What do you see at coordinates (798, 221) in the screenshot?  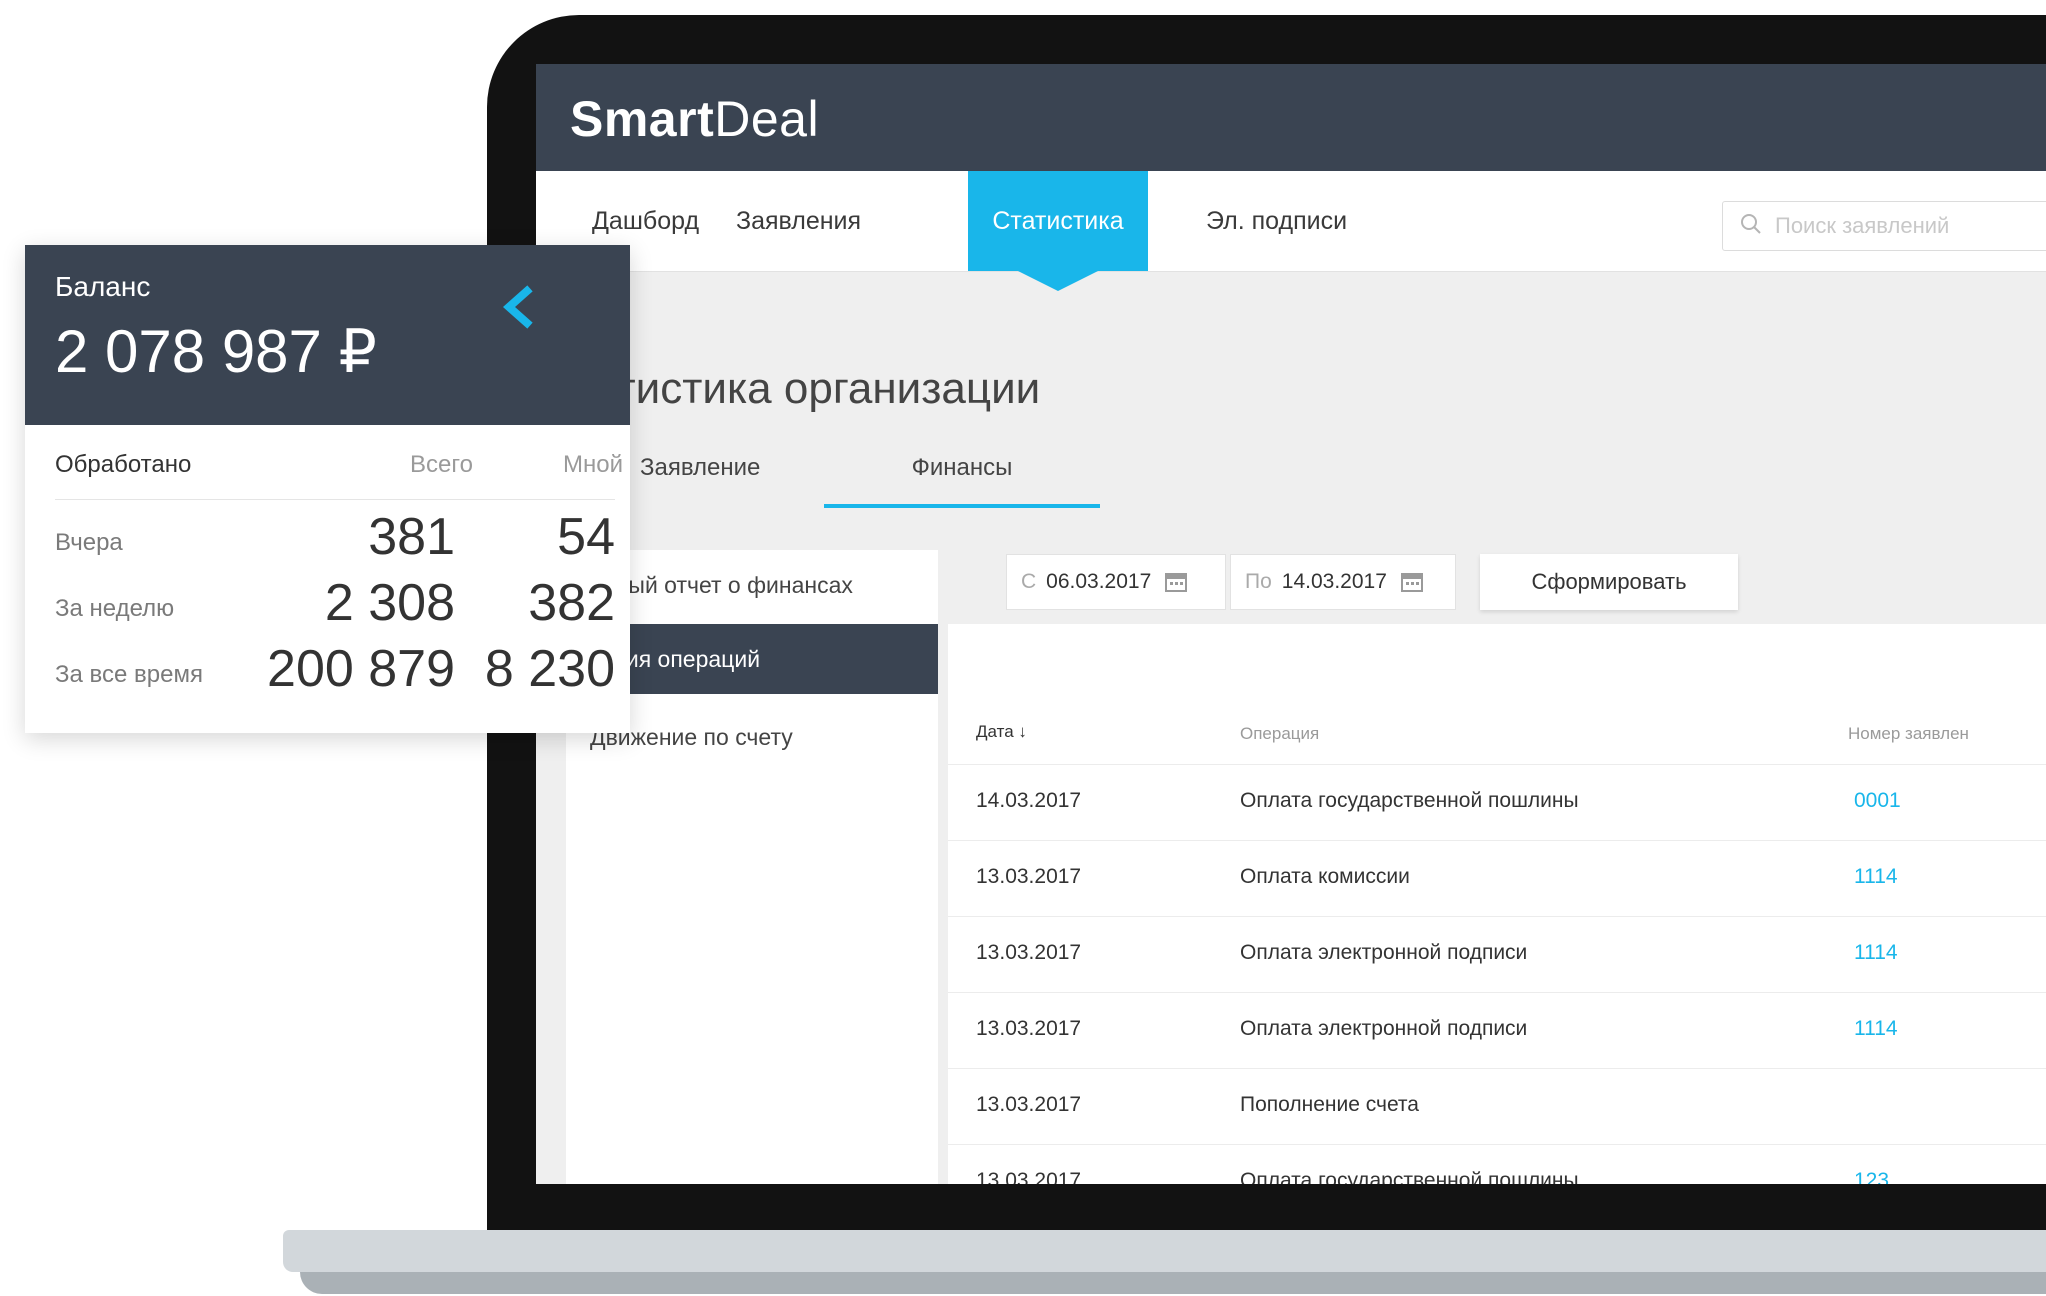 I see `tab-applications: Заявления` at bounding box center [798, 221].